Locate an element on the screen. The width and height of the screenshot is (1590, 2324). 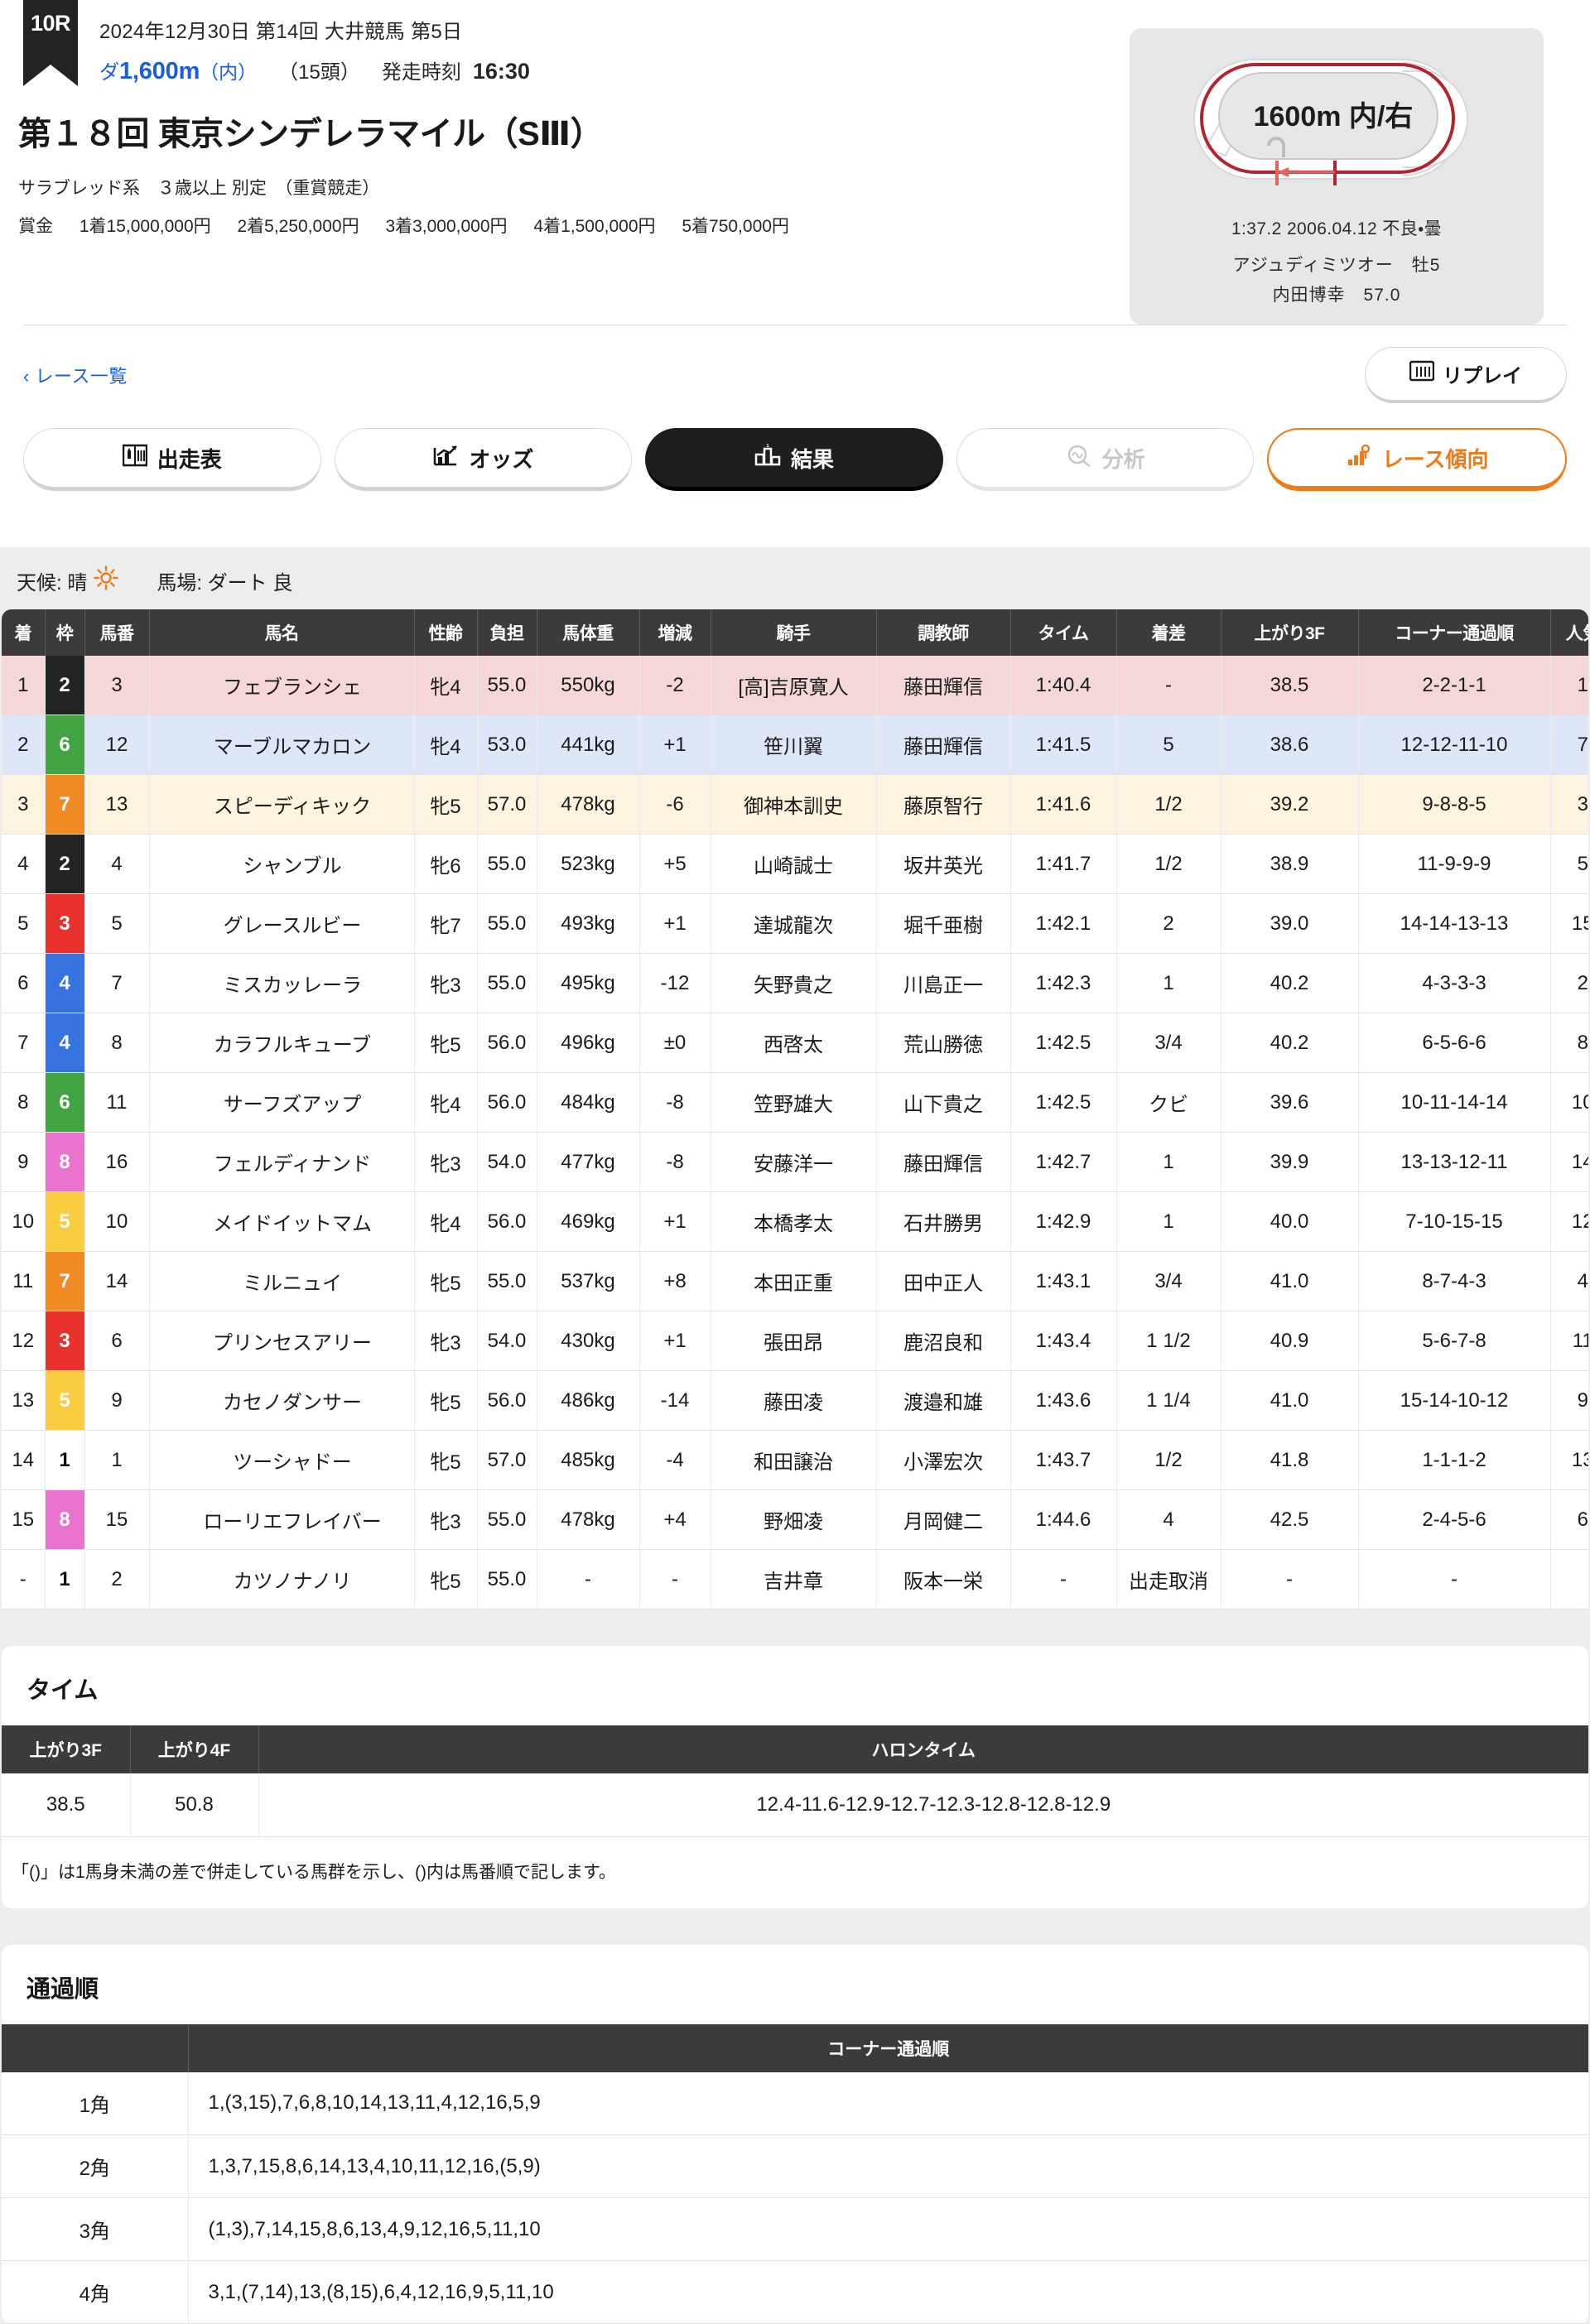
tab-entry-table: 出走表 is located at coordinates (172, 459).